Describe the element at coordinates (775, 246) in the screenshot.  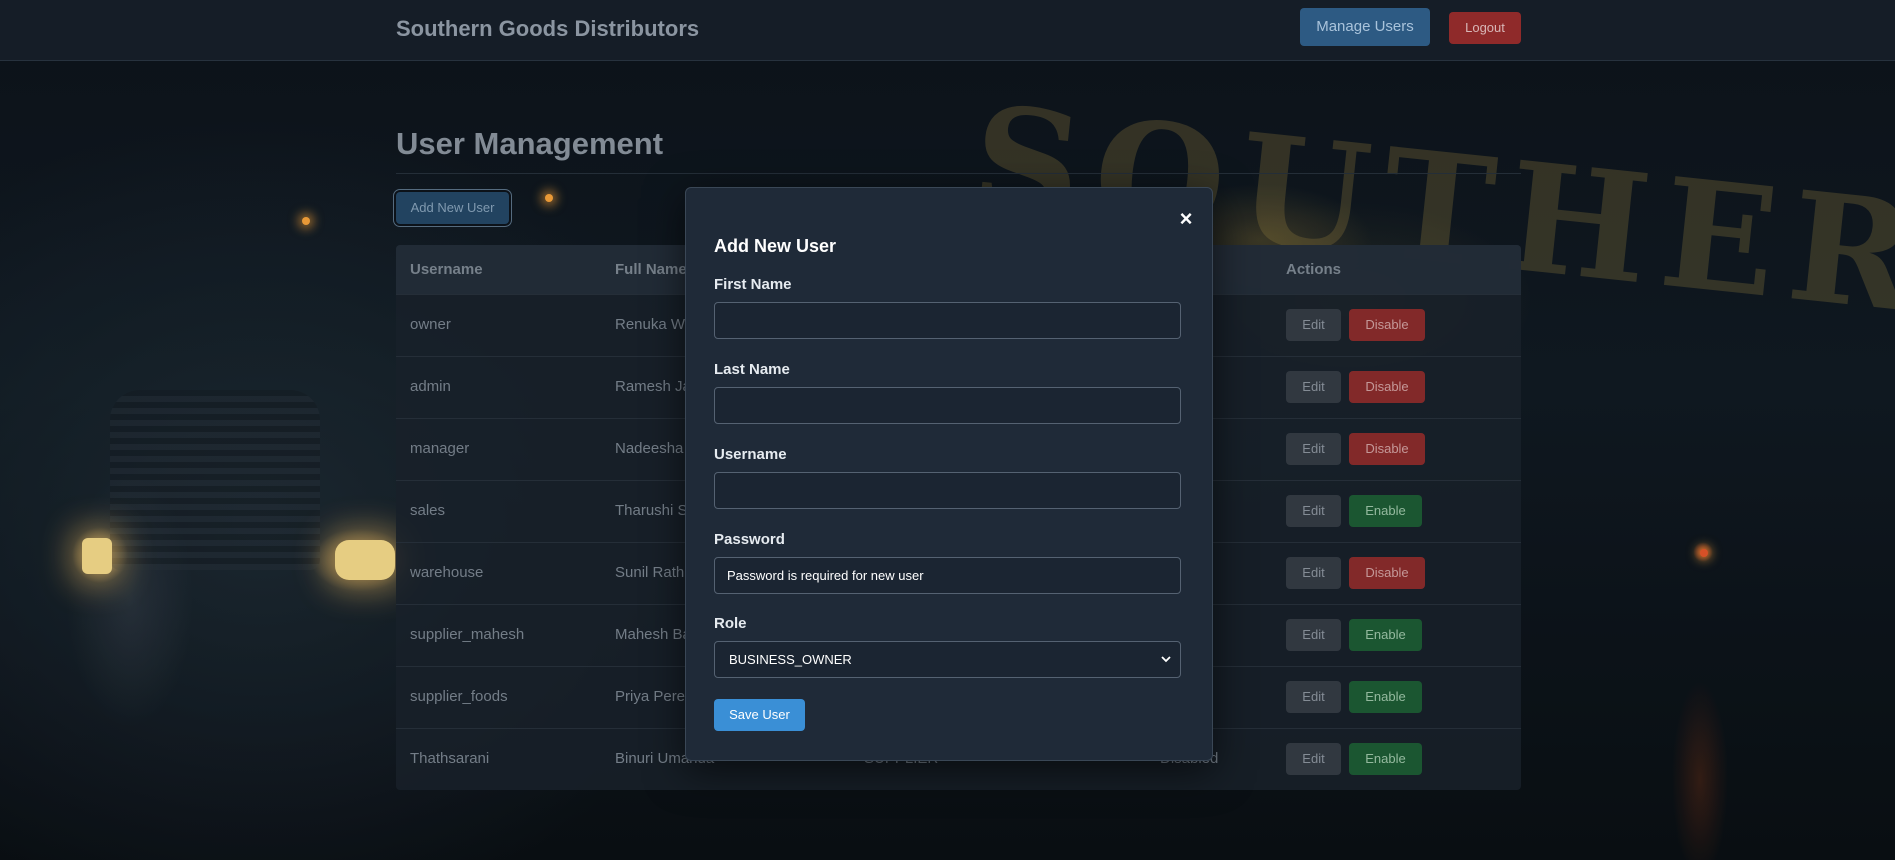
I see `modal-title: Add New User` at that location.